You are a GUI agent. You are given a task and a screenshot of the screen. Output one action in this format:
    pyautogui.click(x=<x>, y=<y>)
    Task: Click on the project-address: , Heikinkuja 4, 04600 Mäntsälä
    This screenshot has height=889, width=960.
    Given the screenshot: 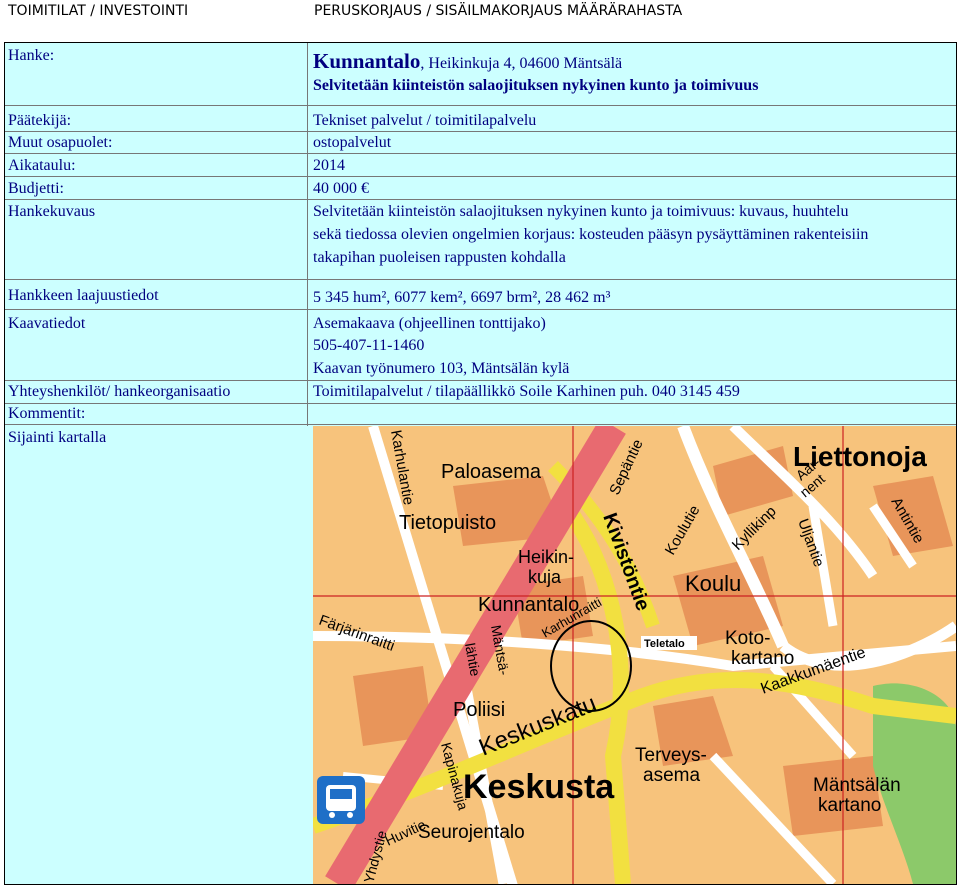 What is the action you would take?
    pyautogui.click(x=521, y=63)
    